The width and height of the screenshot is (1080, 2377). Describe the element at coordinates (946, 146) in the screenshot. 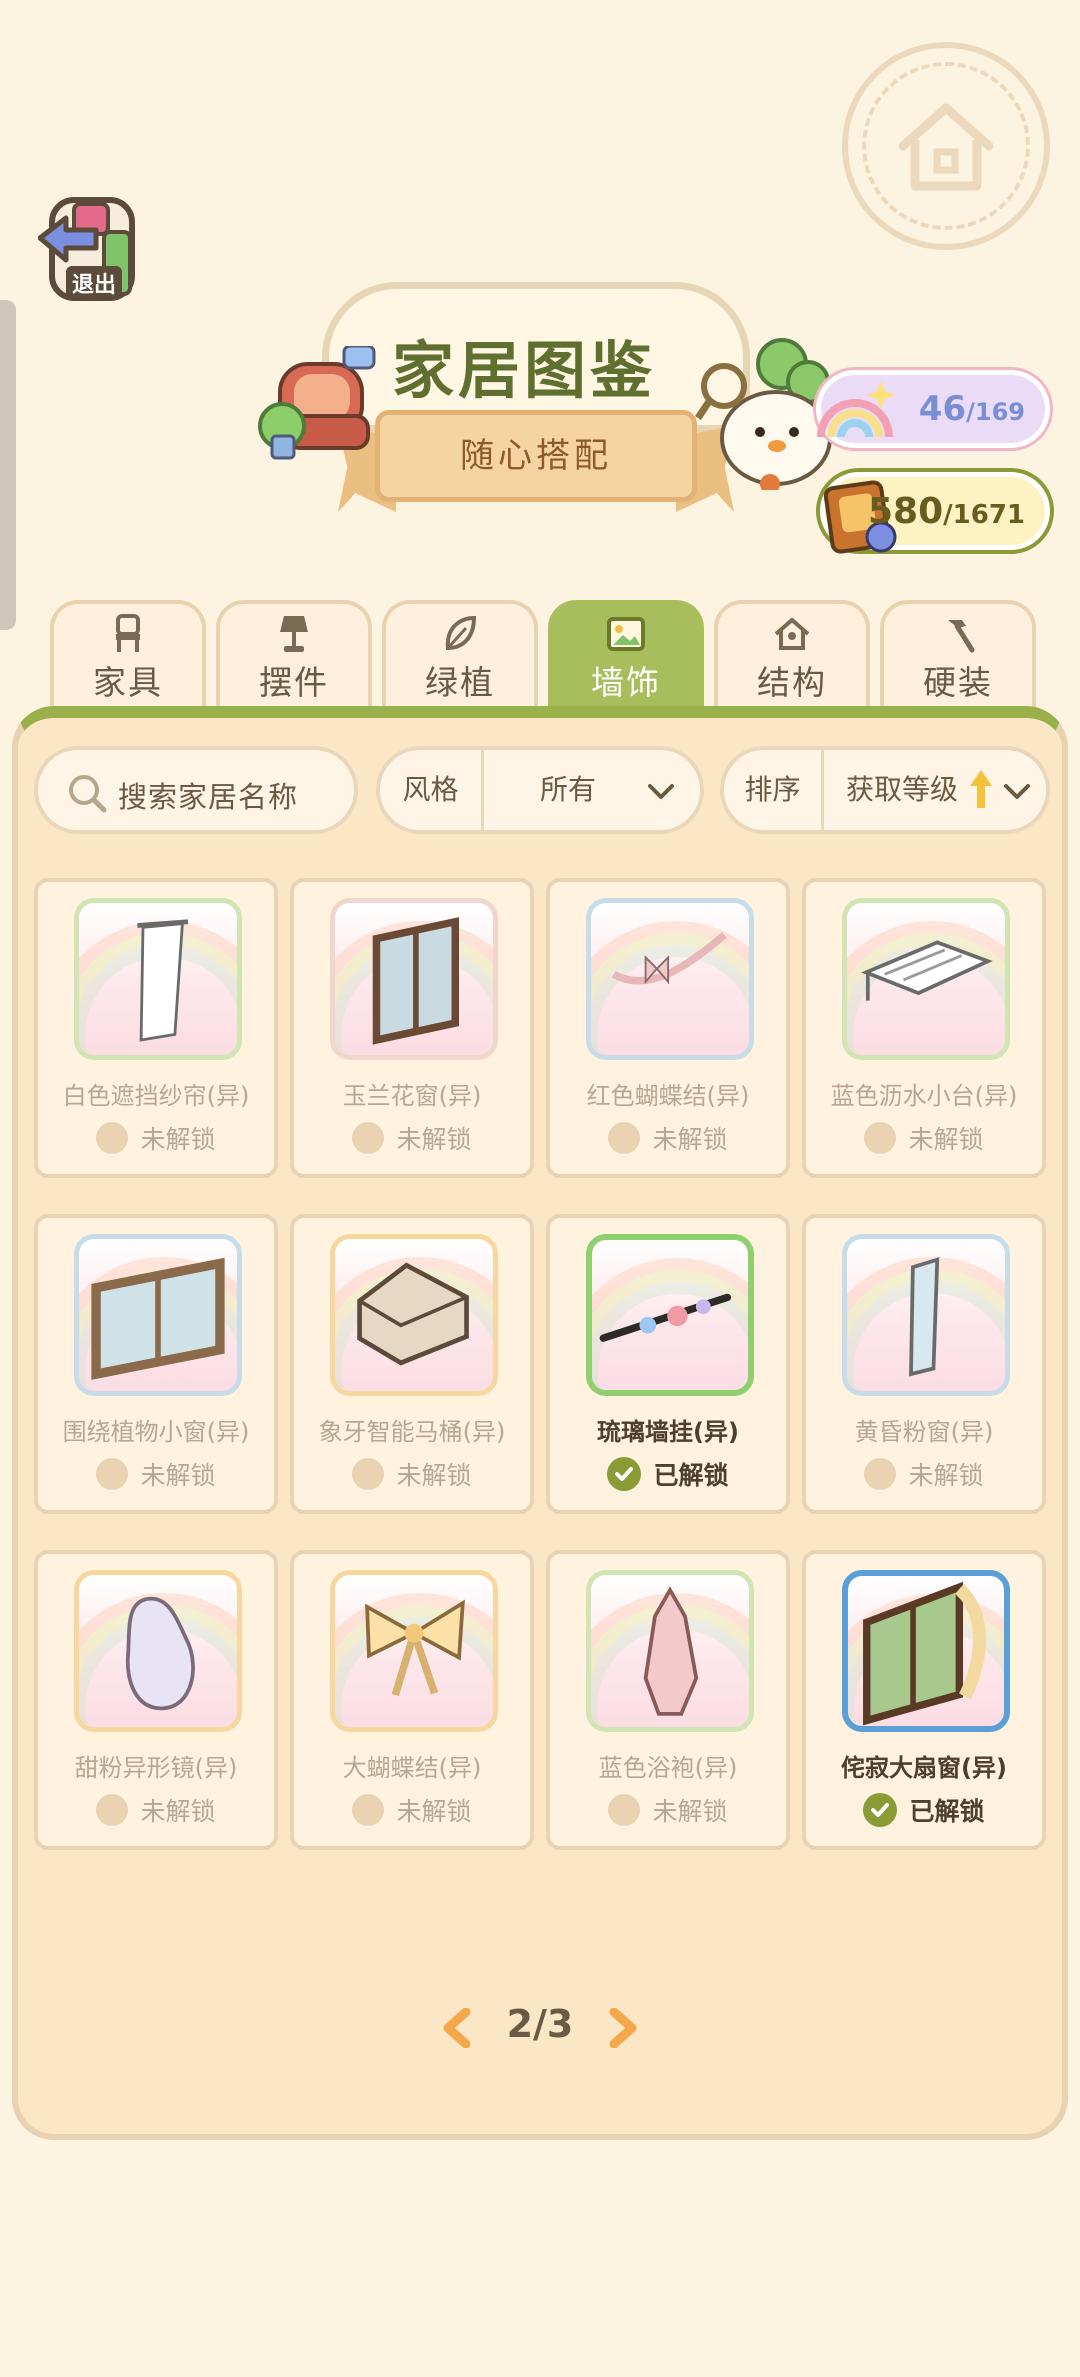

I see `home-button` at that location.